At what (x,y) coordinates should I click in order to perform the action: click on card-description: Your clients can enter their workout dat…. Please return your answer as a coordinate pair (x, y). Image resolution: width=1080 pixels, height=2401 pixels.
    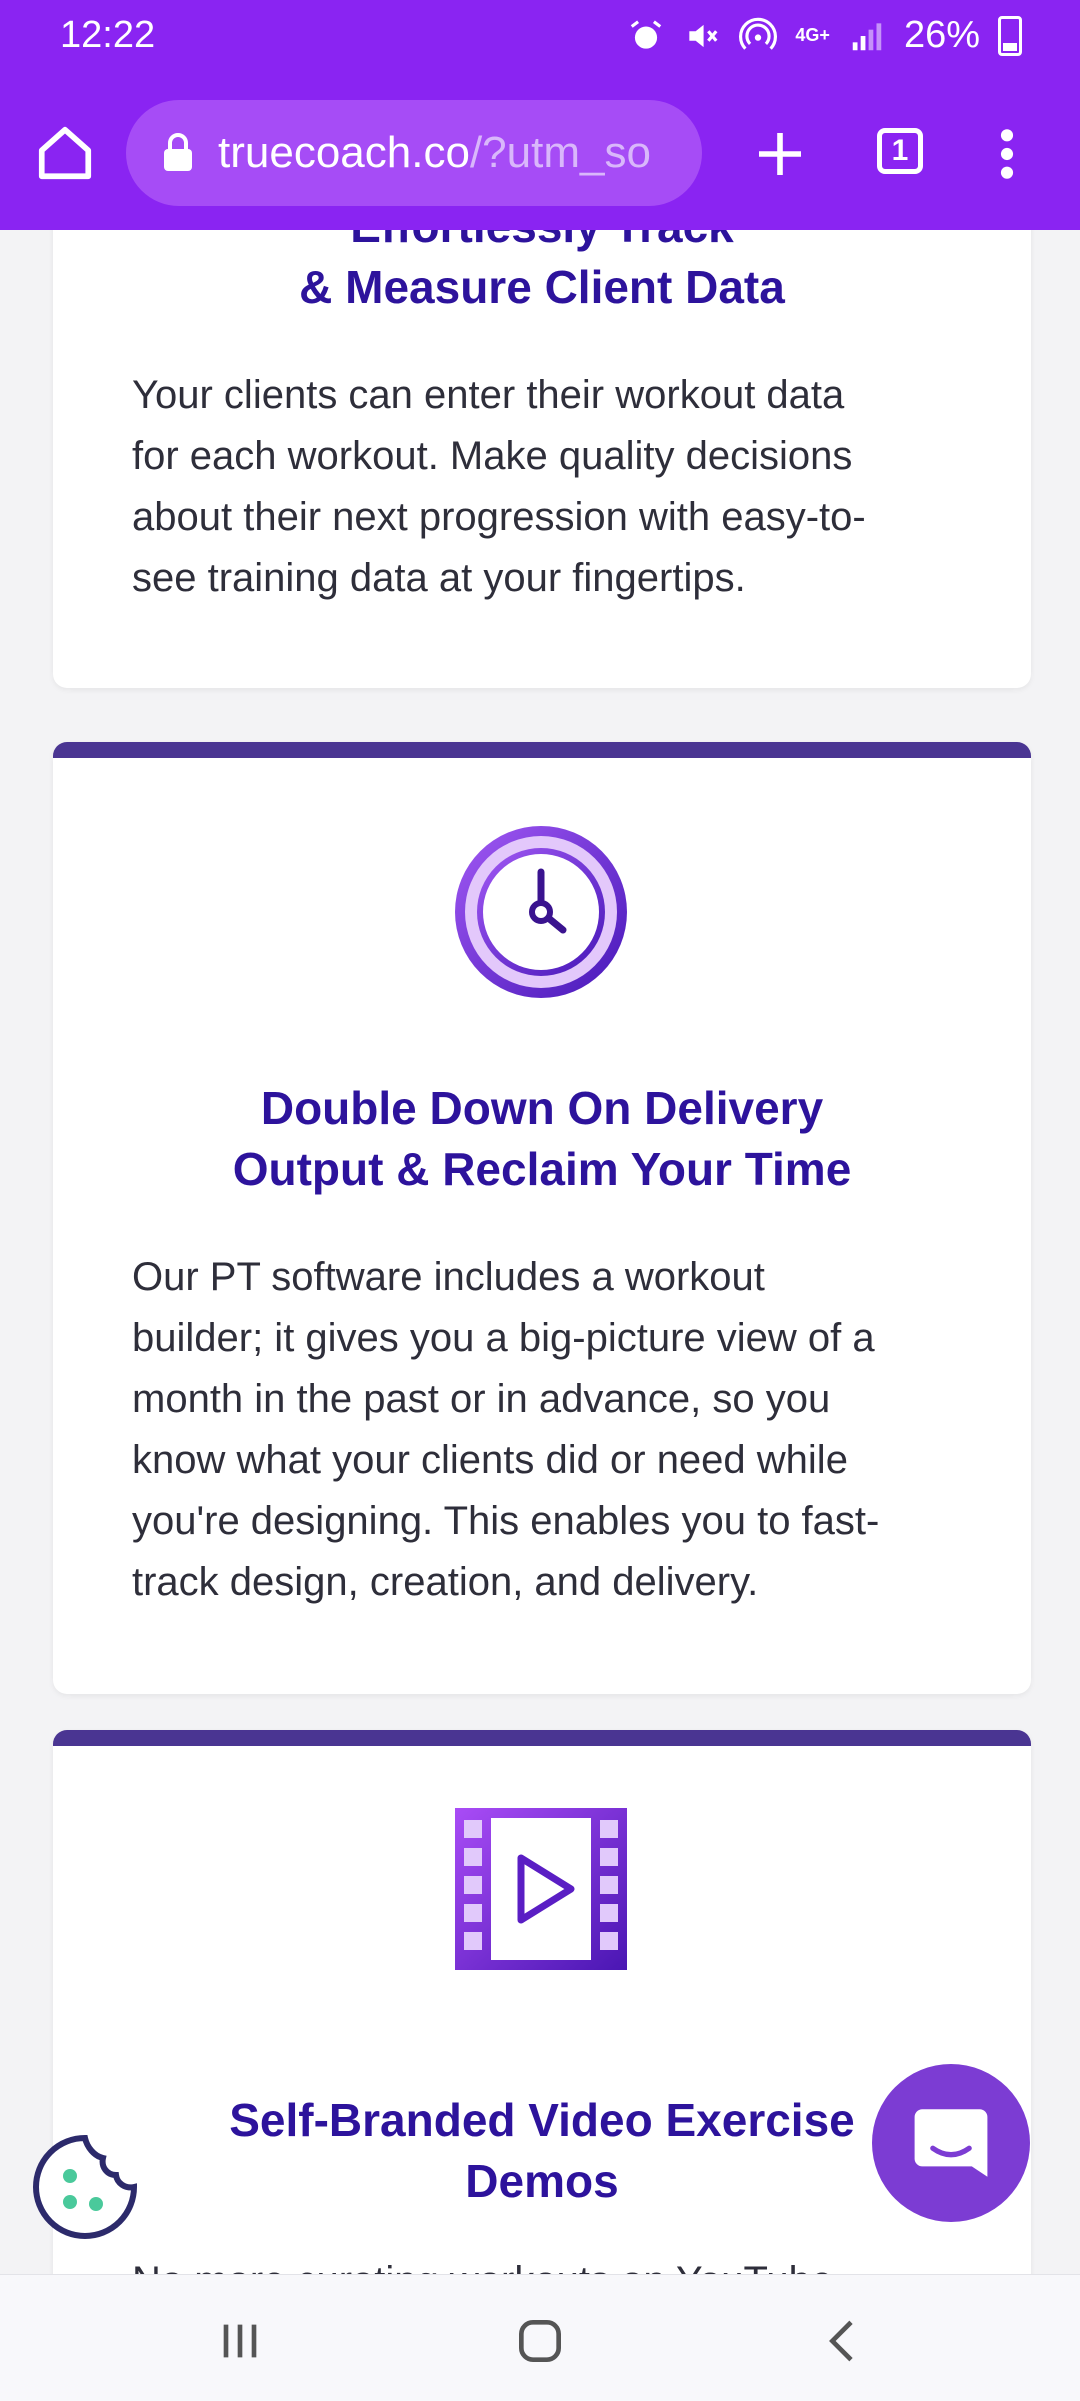
    Looking at the image, I should click on (562, 487).